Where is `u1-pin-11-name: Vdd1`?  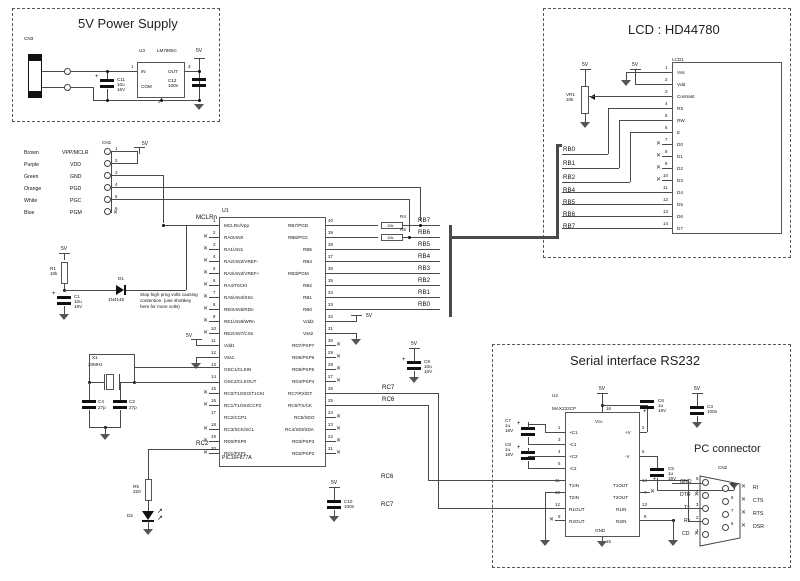 u1-pin-11-name: Vdd1 is located at coordinates (229, 345).